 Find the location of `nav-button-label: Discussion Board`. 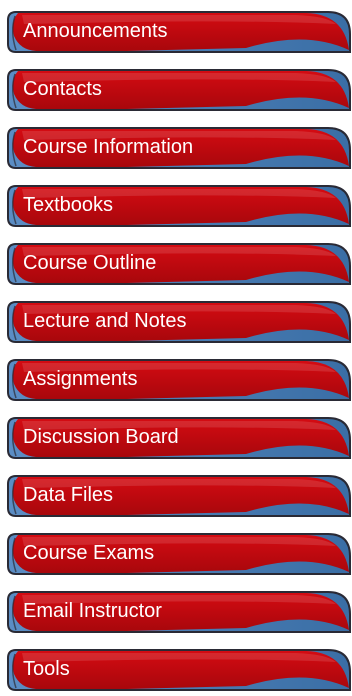

nav-button-label: Discussion Board is located at coordinates (101, 437).